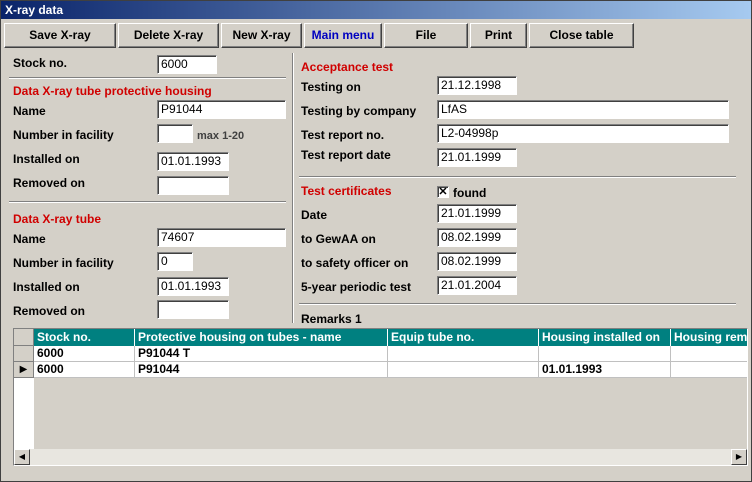 Image resolution: width=752 pixels, height=482 pixels. What do you see at coordinates (49, 183) in the screenshot?
I see `housing-removed-label: Removed on` at bounding box center [49, 183].